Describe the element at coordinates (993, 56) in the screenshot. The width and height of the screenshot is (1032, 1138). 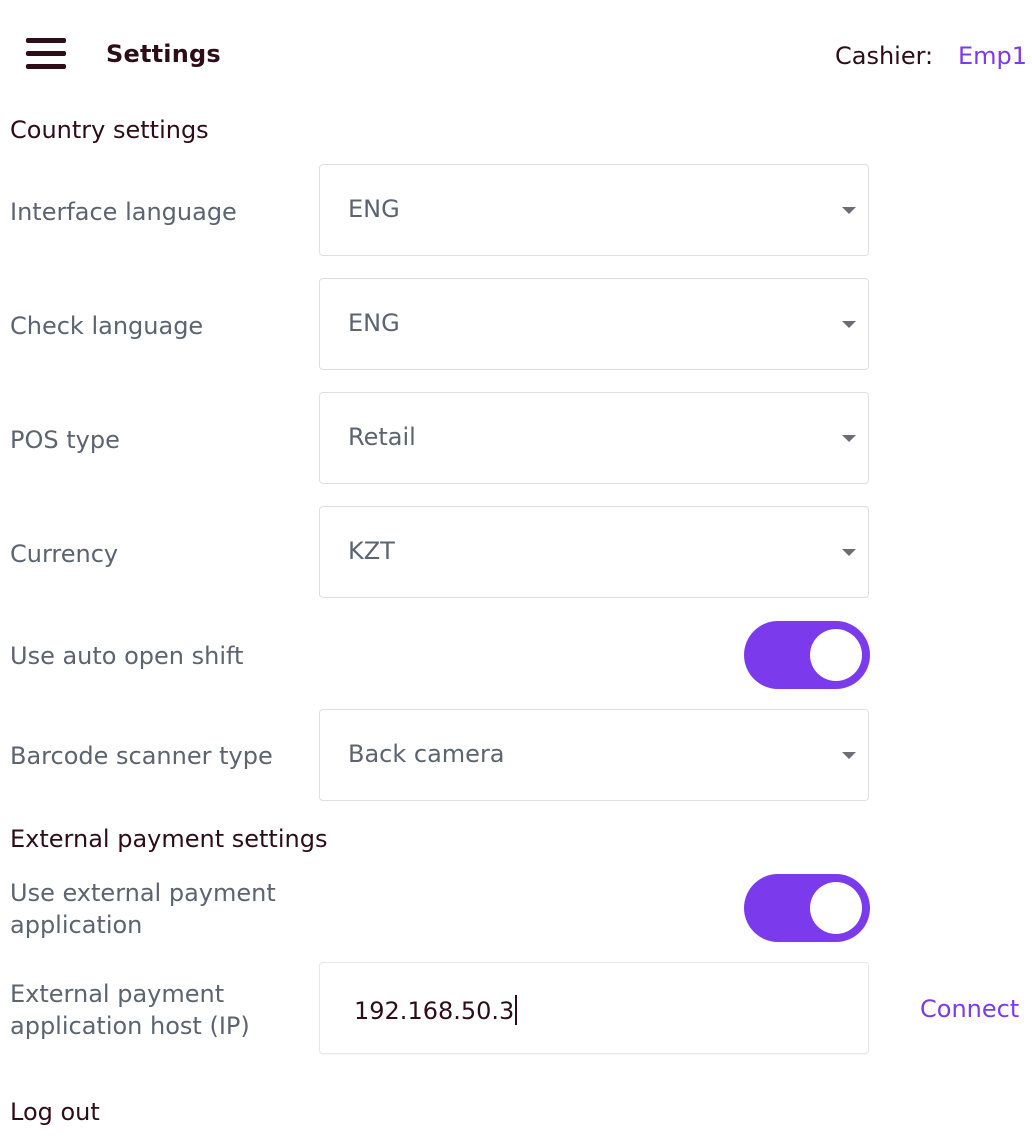
I see `cashier-name: Emp1` at that location.